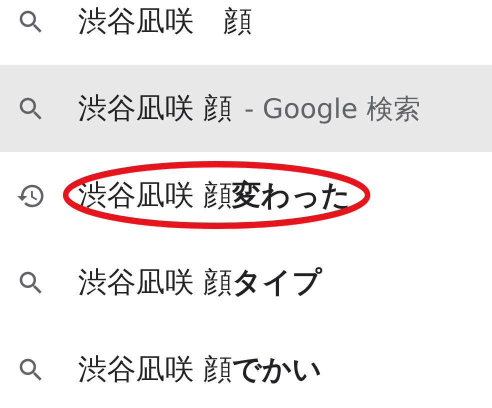 The image size is (492, 408). Describe the element at coordinates (200, 369) in the screenshot. I see `suggestion-text: 渋谷凪咲 顔でかい` at that location.